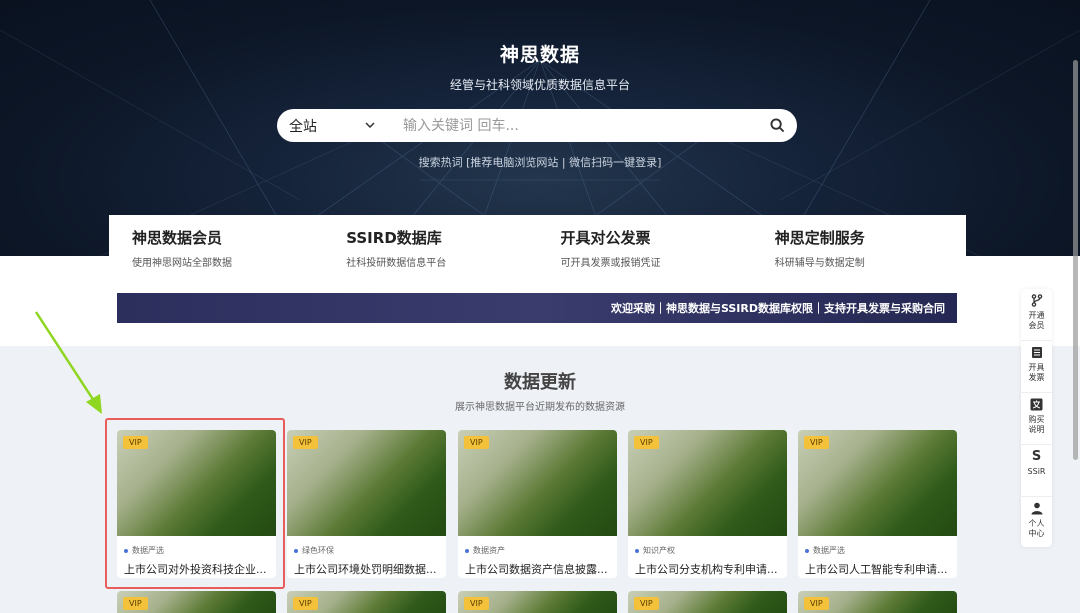  I want to click on feature-ssird-database: SSIRD数据库 社科投研数据信息平台, so click(430, 246).